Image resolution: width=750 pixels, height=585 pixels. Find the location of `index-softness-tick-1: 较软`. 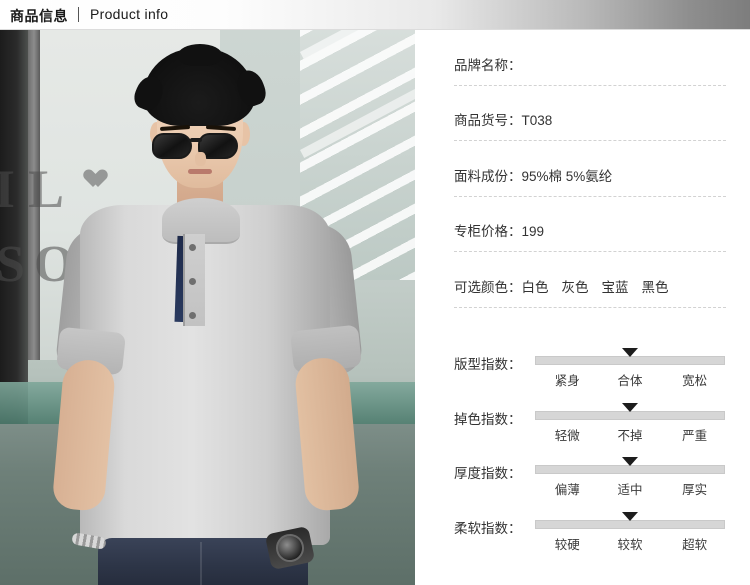

index-softness-tick-1: 较软 is located at coordinates (630, 545).